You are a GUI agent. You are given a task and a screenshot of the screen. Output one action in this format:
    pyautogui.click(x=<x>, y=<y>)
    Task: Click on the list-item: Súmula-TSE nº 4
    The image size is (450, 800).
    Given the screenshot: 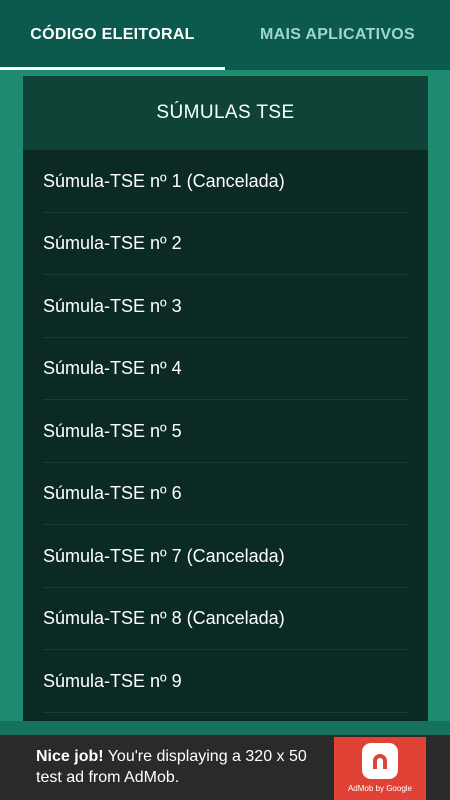 What is the action you would take?
    pyautogui.click(x=225, y=369)
    